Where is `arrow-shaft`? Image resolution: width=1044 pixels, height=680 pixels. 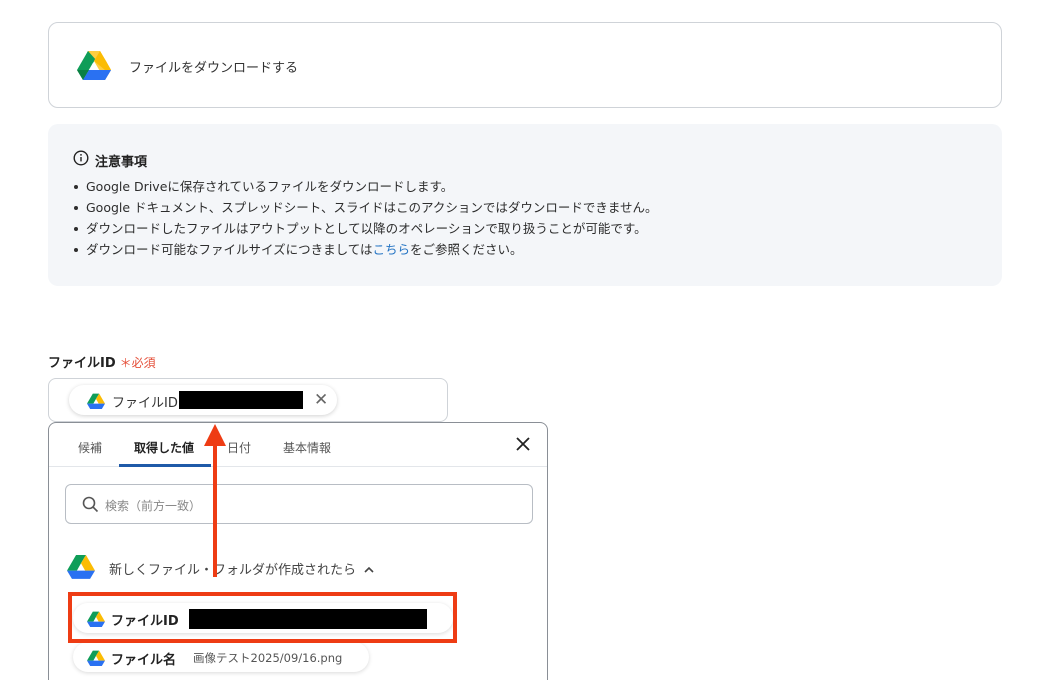
arrow-shaft is located at coordinates (215, 509).